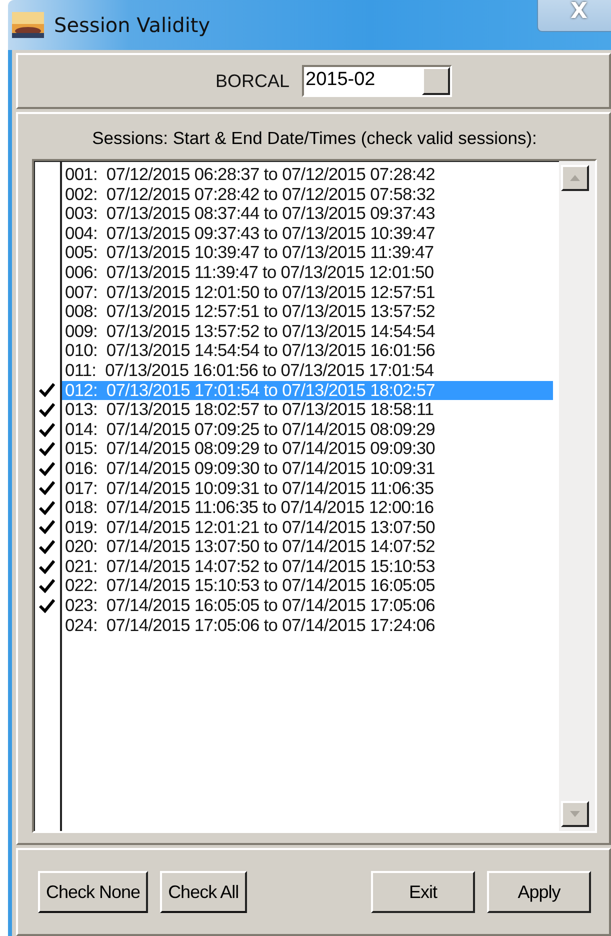 This screenshot has width=611, height=936. I want to click on dialog-button: Check All, so click(203, 892).